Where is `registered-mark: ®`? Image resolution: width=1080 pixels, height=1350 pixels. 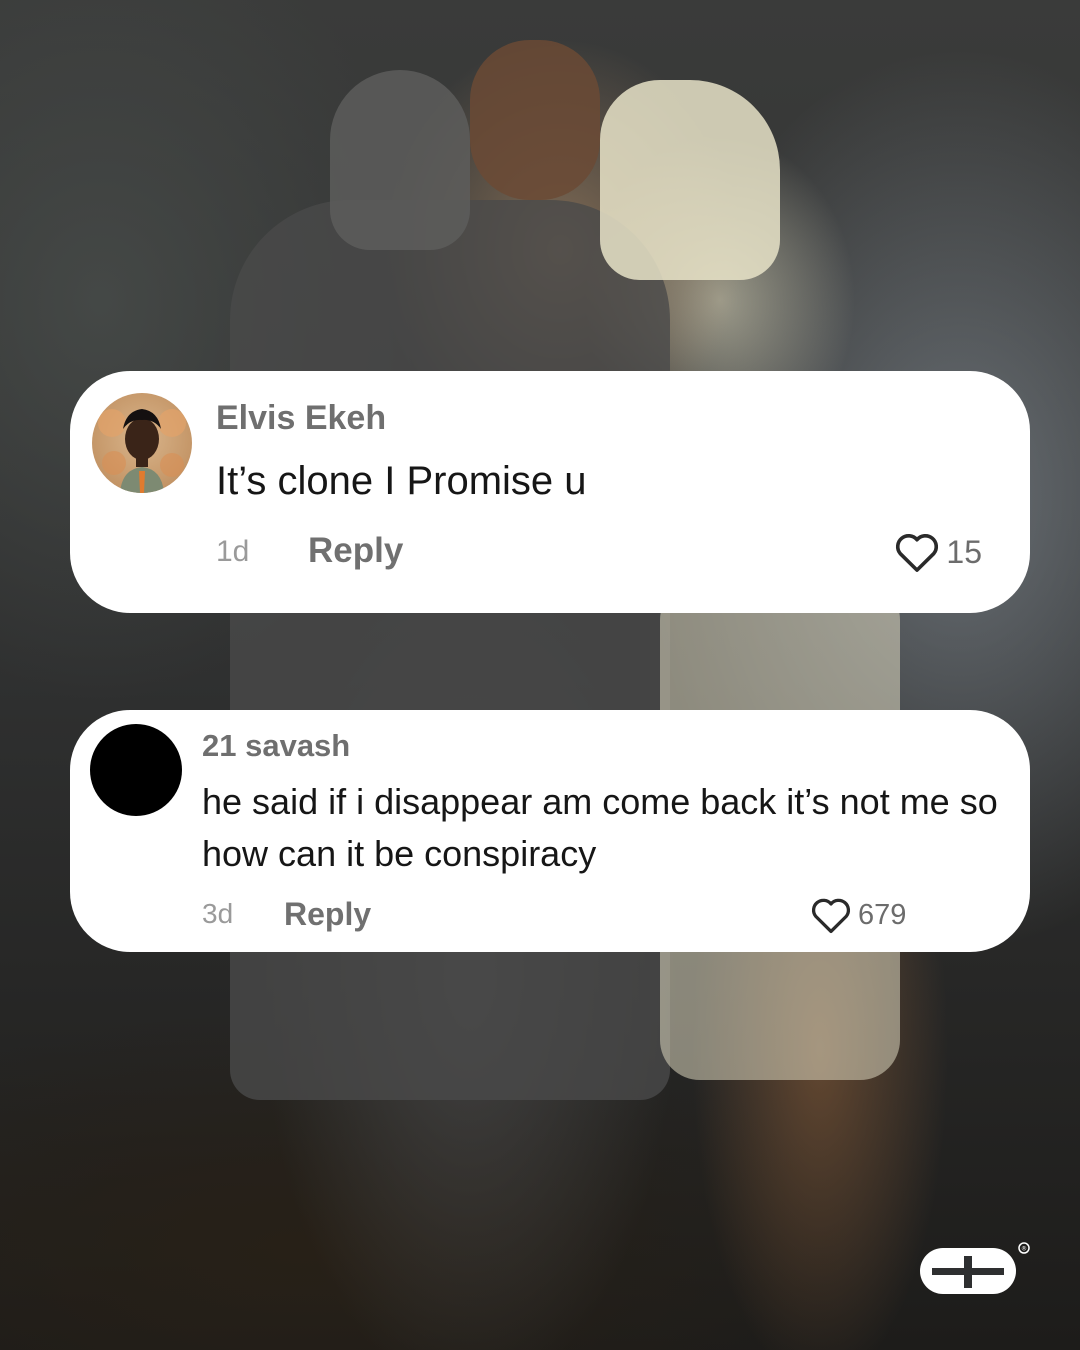
registered-mark: ® is located at coordinates (1024, 1249).